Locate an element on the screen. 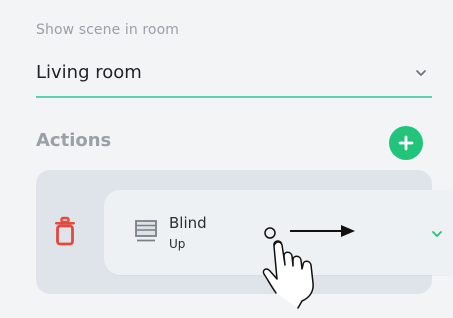  room-select: Living room is located at coordinates (234, 78).